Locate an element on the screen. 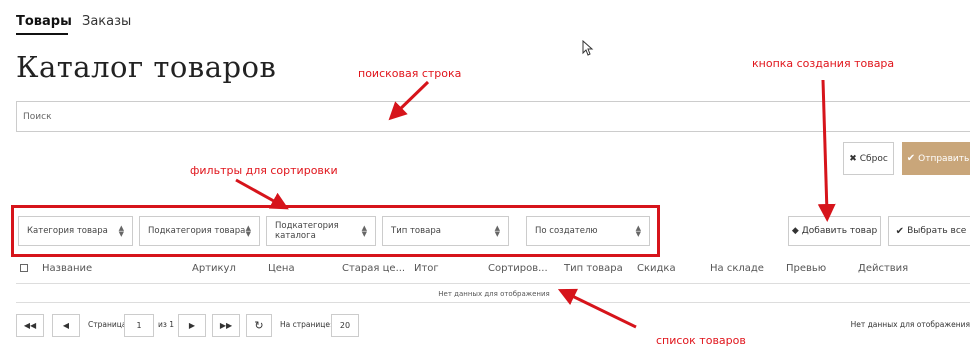 The height and width of the screenshot is (347, 970). arrow-create-button is located at coordinates (826, 150).